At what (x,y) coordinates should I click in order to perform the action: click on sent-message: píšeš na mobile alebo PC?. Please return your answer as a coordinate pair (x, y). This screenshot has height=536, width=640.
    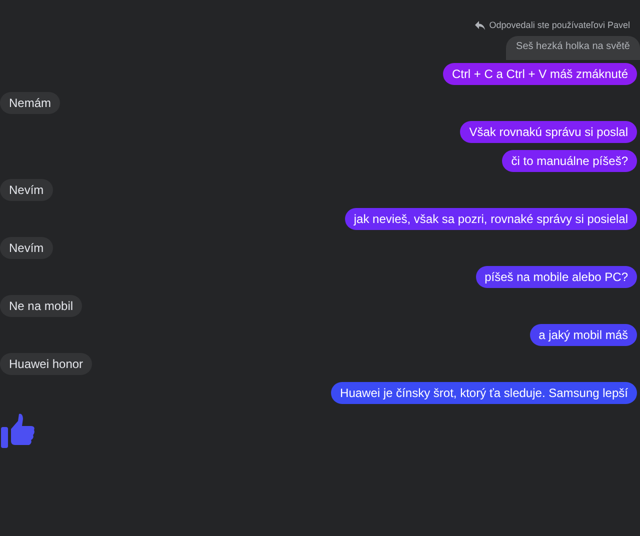
    Looking at the image, I should click on (556, 277).